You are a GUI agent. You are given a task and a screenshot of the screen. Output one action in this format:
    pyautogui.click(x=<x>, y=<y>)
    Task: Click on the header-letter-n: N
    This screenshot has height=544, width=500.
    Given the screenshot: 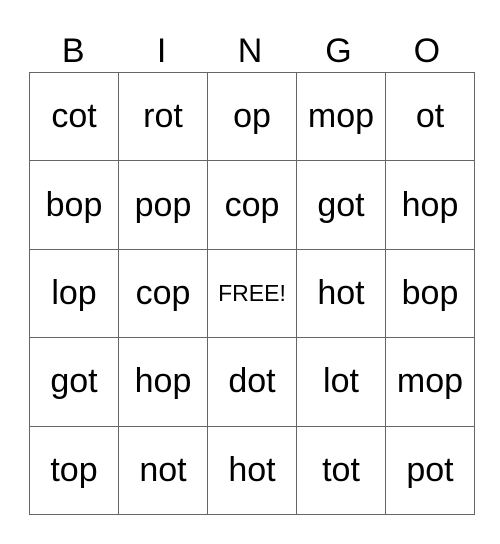 What is the action you would take?
    pyautogui.click(x=250, y=51)
    